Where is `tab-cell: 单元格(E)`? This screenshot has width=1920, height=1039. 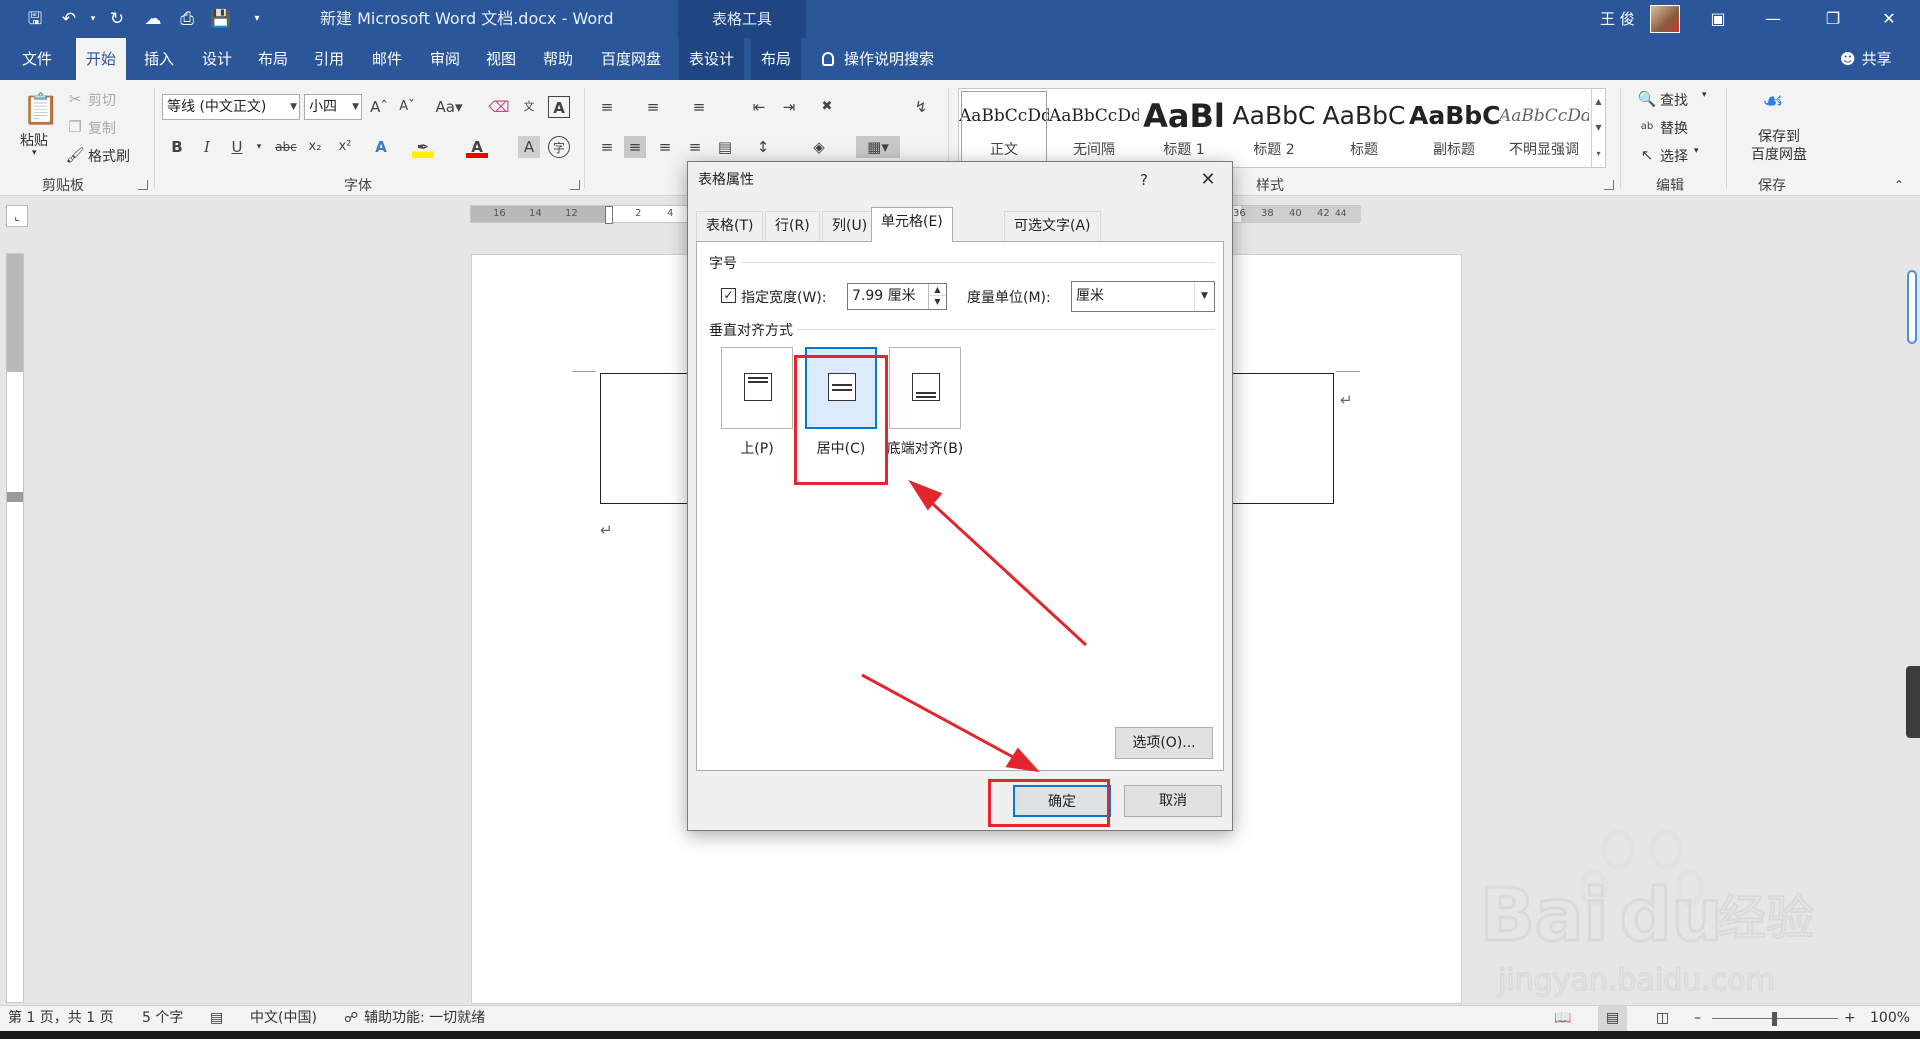
tab-cell: 单元格(E) is located at coordinates (912, 224).